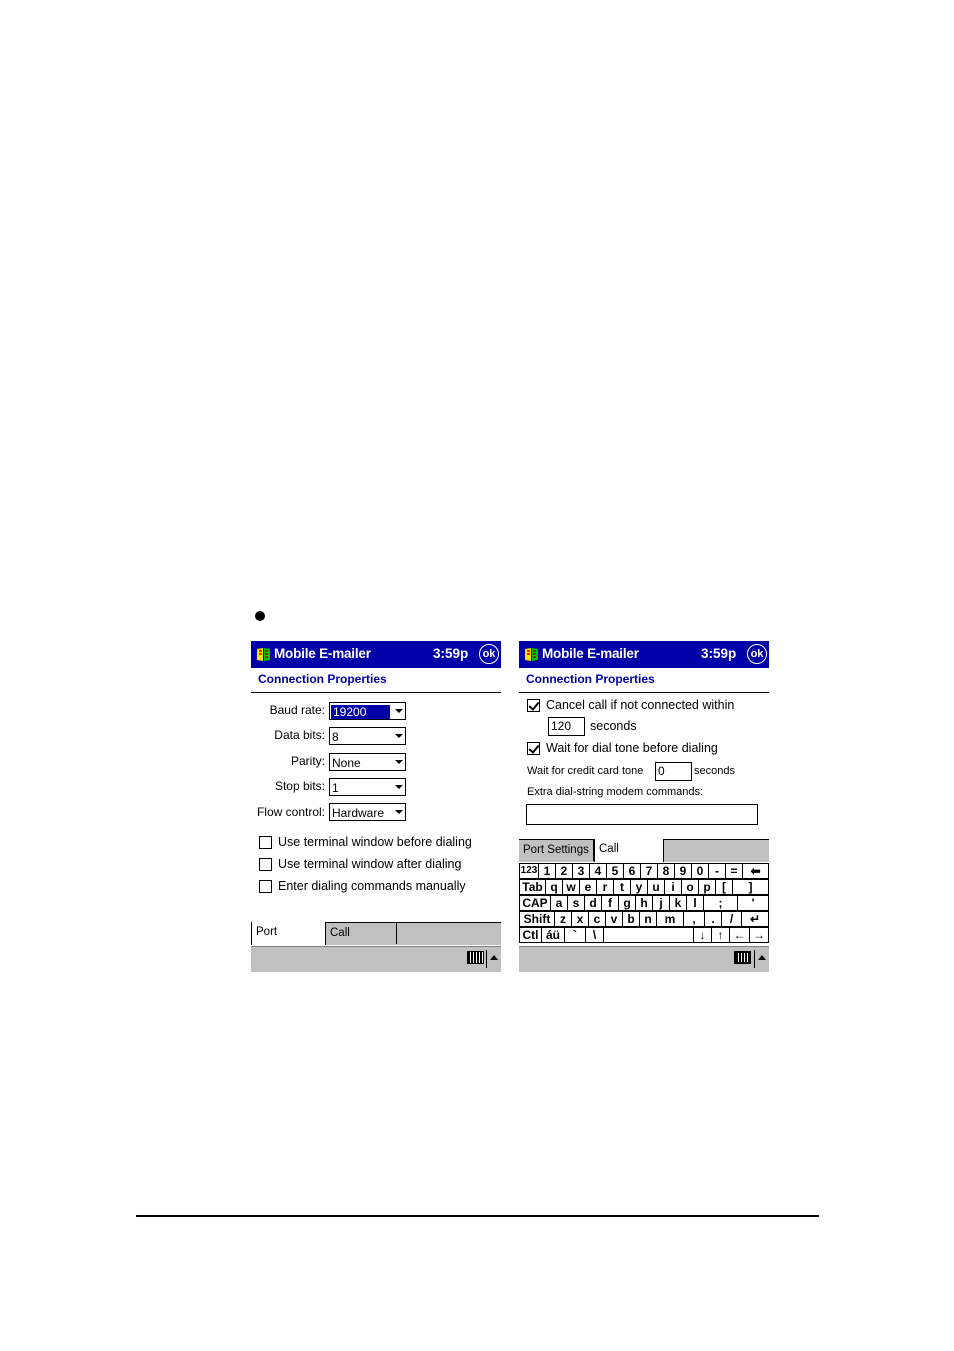 The image size is (954, 1351). What do you see at coordinates (639, 887) in the screenshot?
I see `key-y: y` at bounding box center [639, 887].